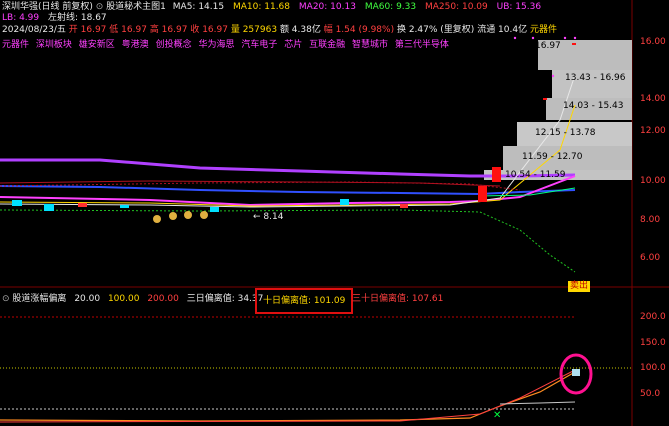 The width and height of the screenshot is (669, 426). I want to click on concept-tag: 创投概念, so click(174, 45).